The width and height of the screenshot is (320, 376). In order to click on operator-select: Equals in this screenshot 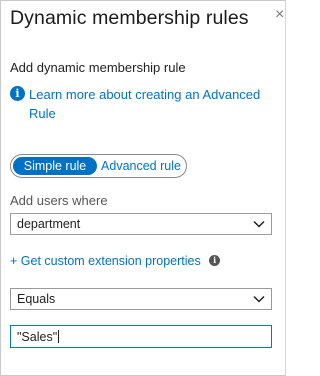, I will do `click(141, 299)`.